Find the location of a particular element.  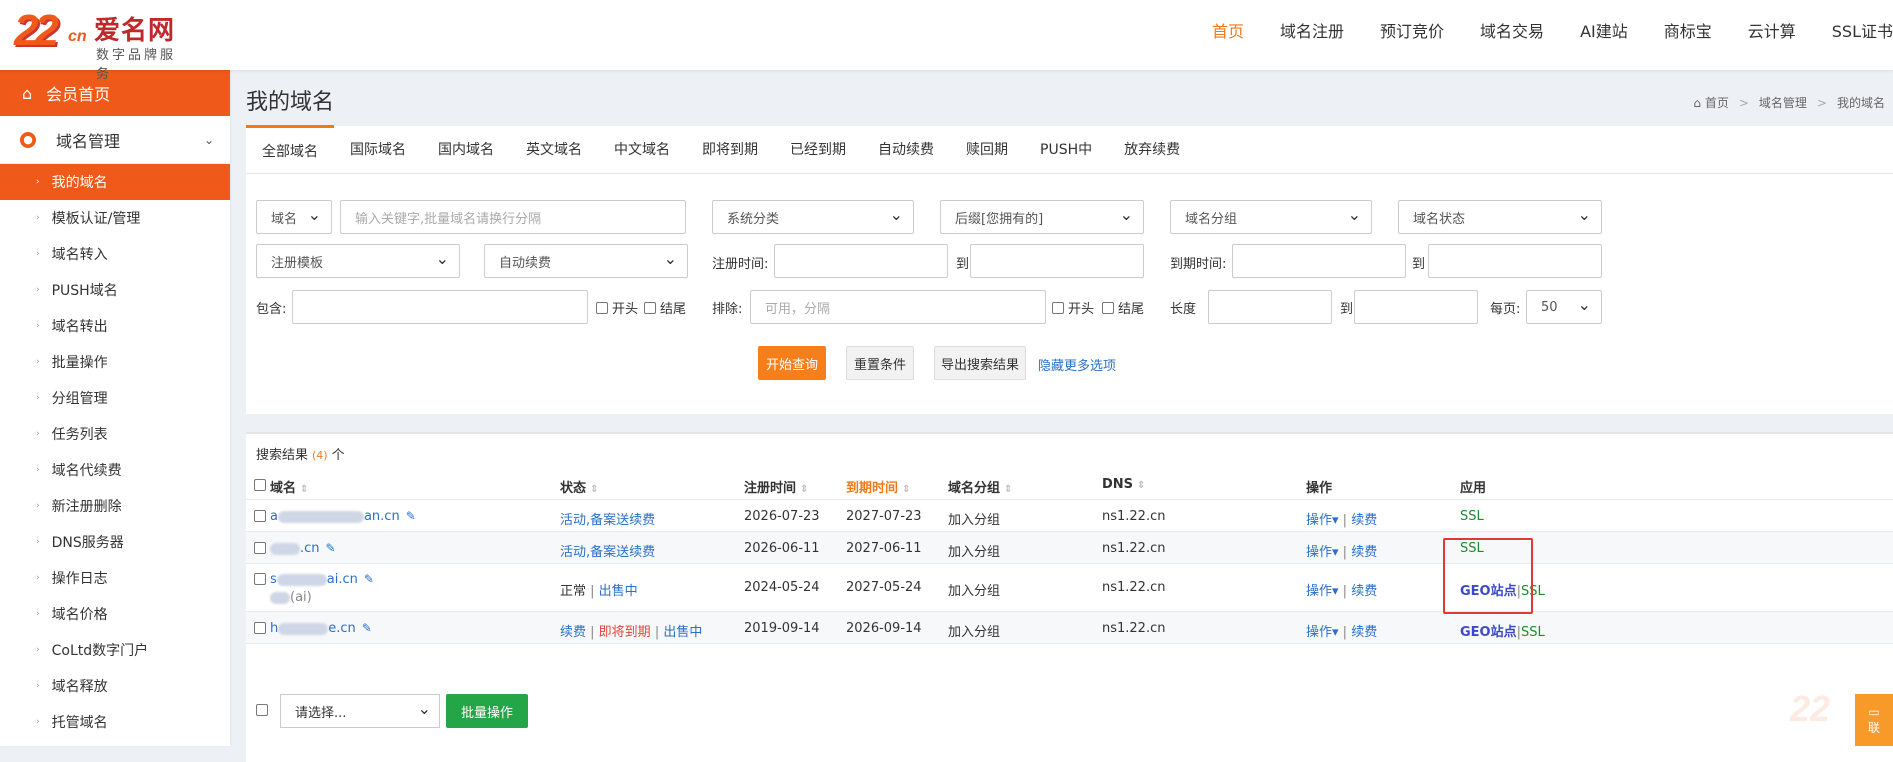

tab-8: 赎回期 is located at coordinates (987, 149).